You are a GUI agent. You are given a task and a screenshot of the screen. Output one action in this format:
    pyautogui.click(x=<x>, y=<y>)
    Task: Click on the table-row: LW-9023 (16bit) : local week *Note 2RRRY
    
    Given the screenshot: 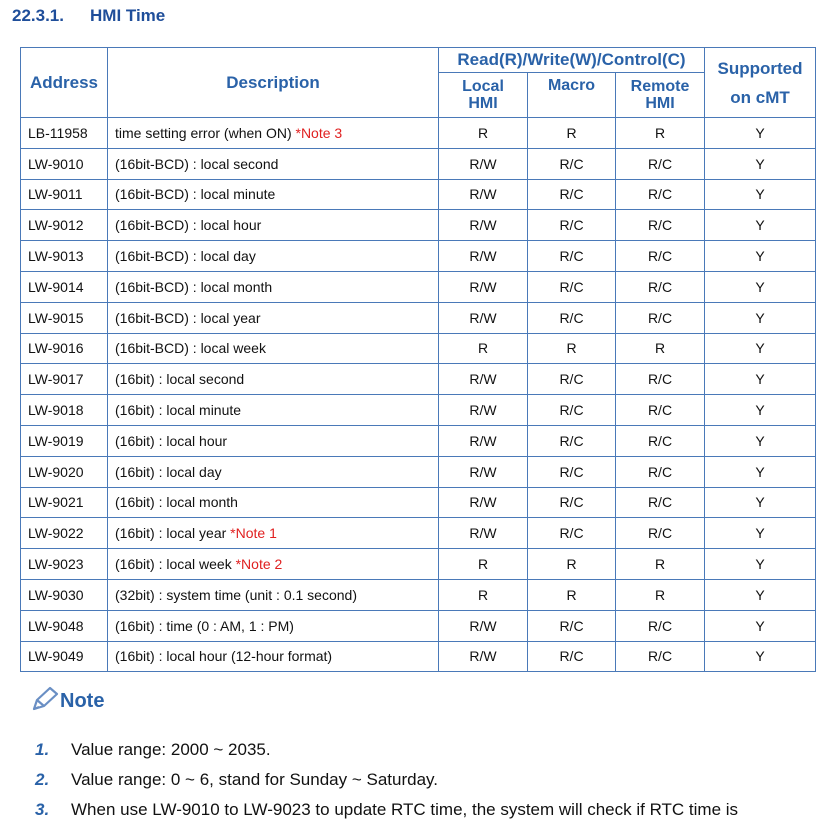 What is the action you would take?
    pyautogui.click(x=418, y=564)
    